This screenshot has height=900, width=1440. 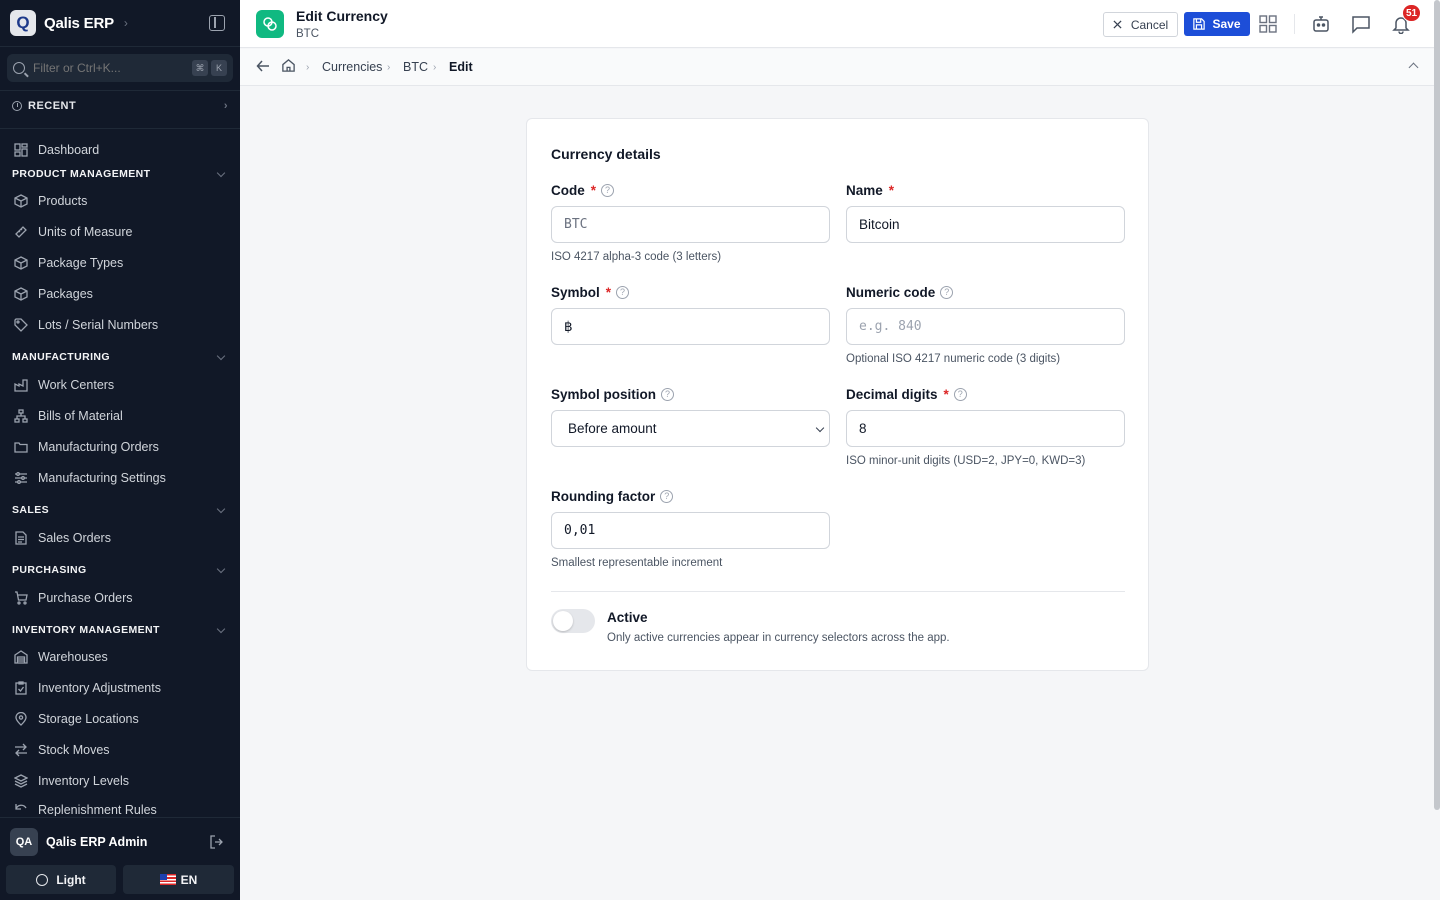 I want to click on chevron-up-icon, so click(x=1413, y=67).